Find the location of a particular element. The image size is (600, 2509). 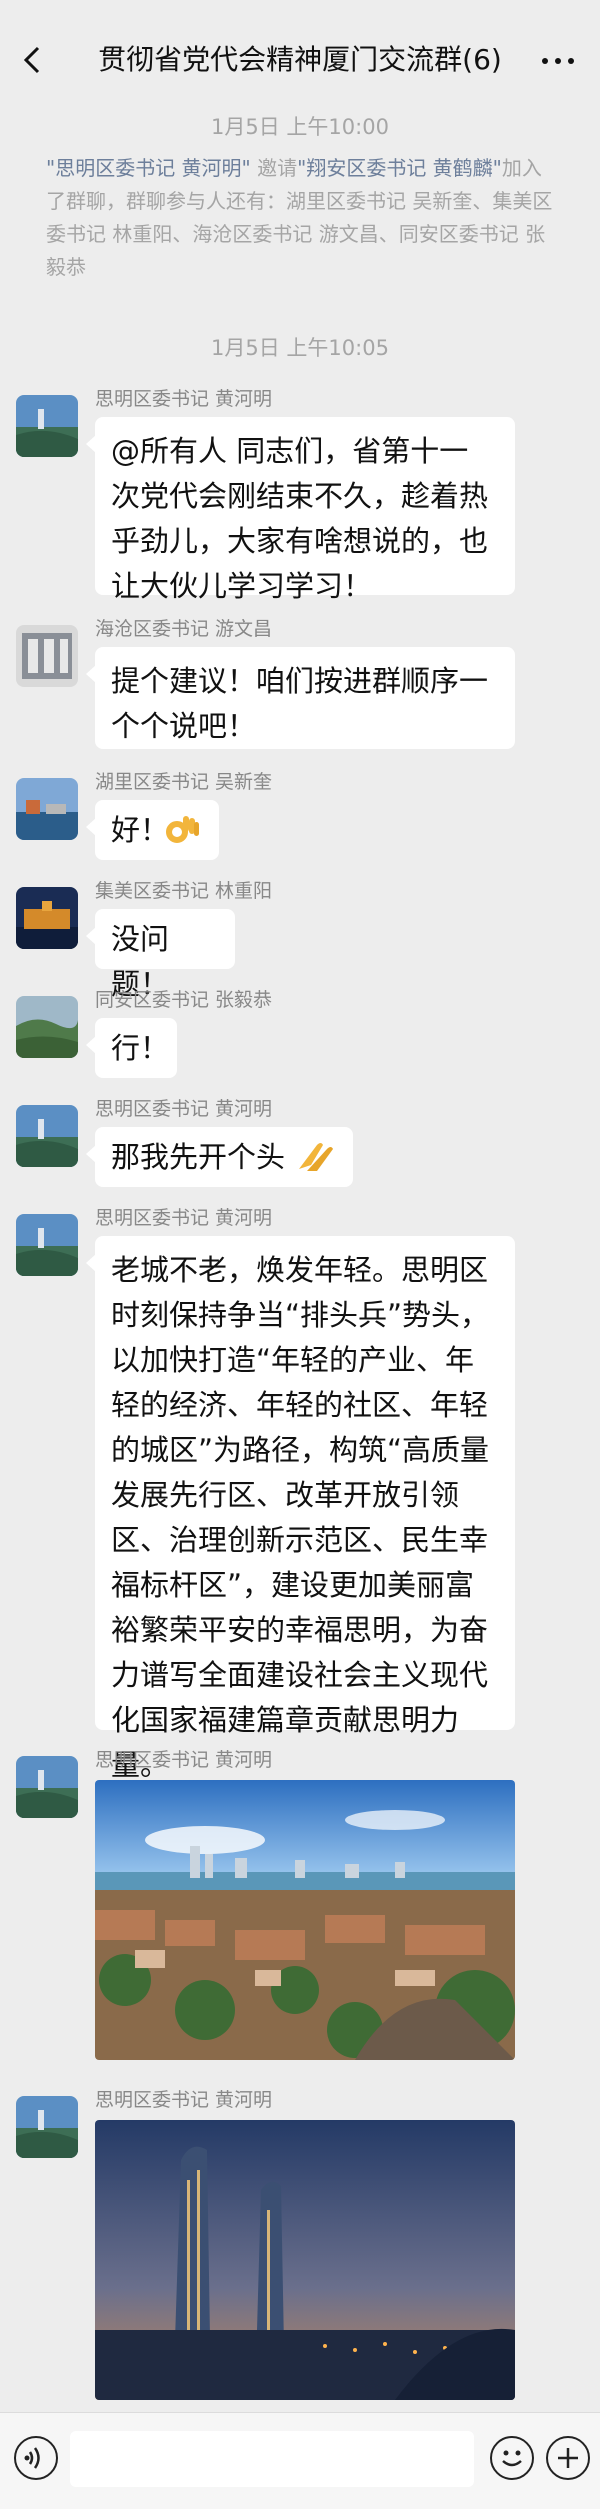

more-functions-plus-icon is located at coordinates (568, 2458).